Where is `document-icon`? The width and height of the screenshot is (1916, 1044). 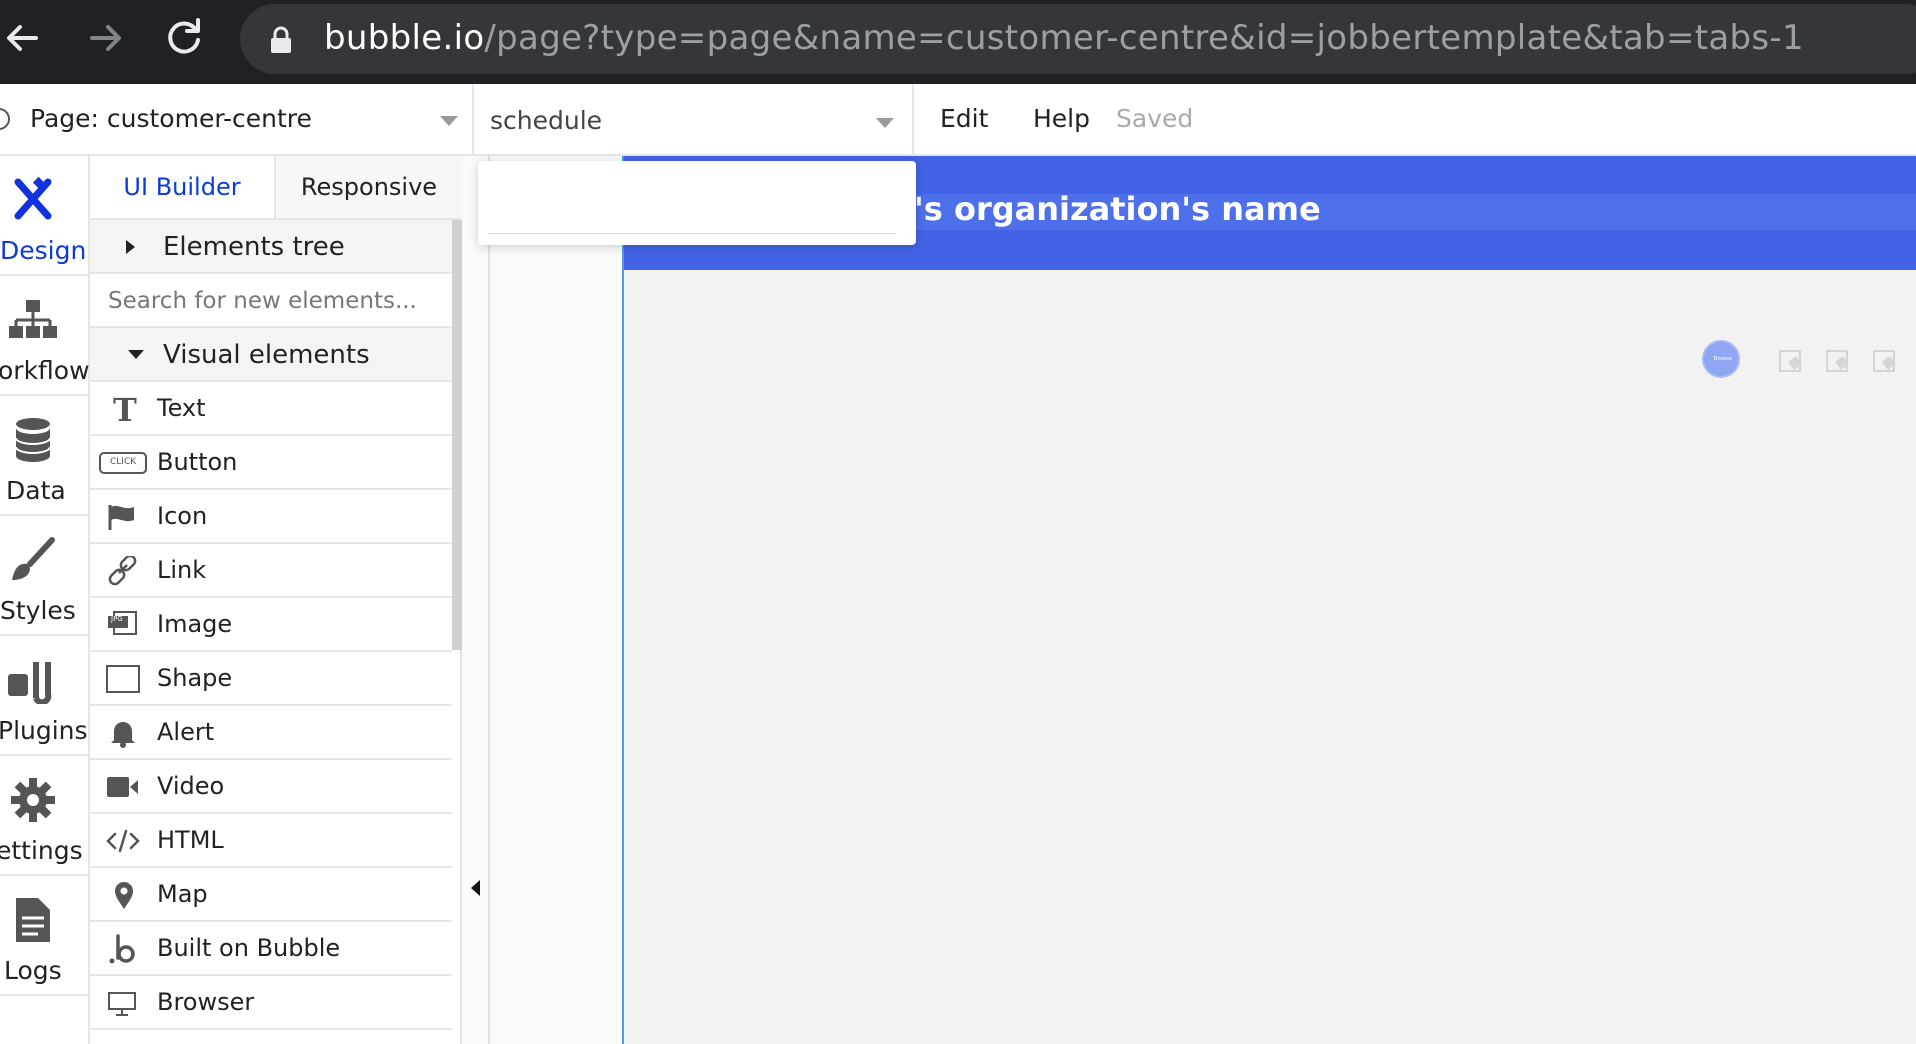
document-icon is located at coordinates (33, 920).